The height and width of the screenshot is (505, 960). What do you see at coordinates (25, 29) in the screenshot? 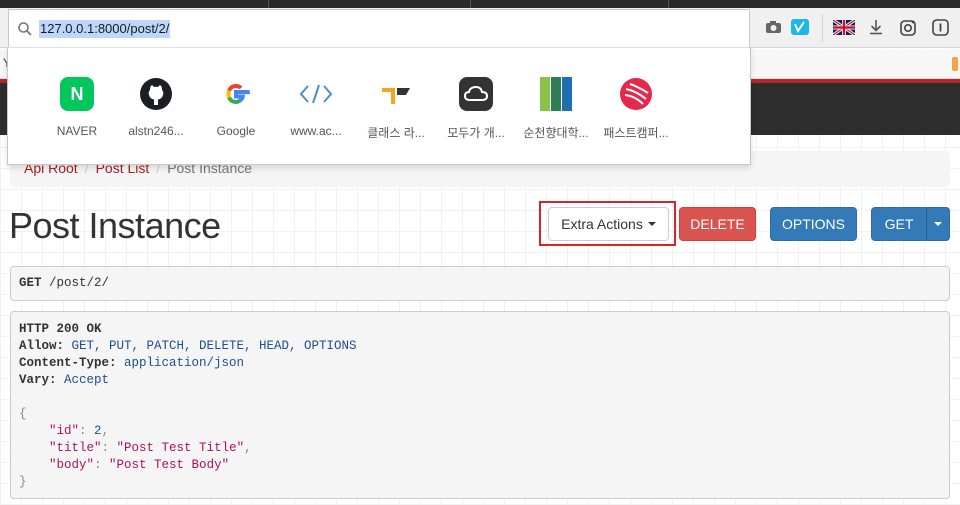
I see `search-icon` at bounding box center [25, 29].